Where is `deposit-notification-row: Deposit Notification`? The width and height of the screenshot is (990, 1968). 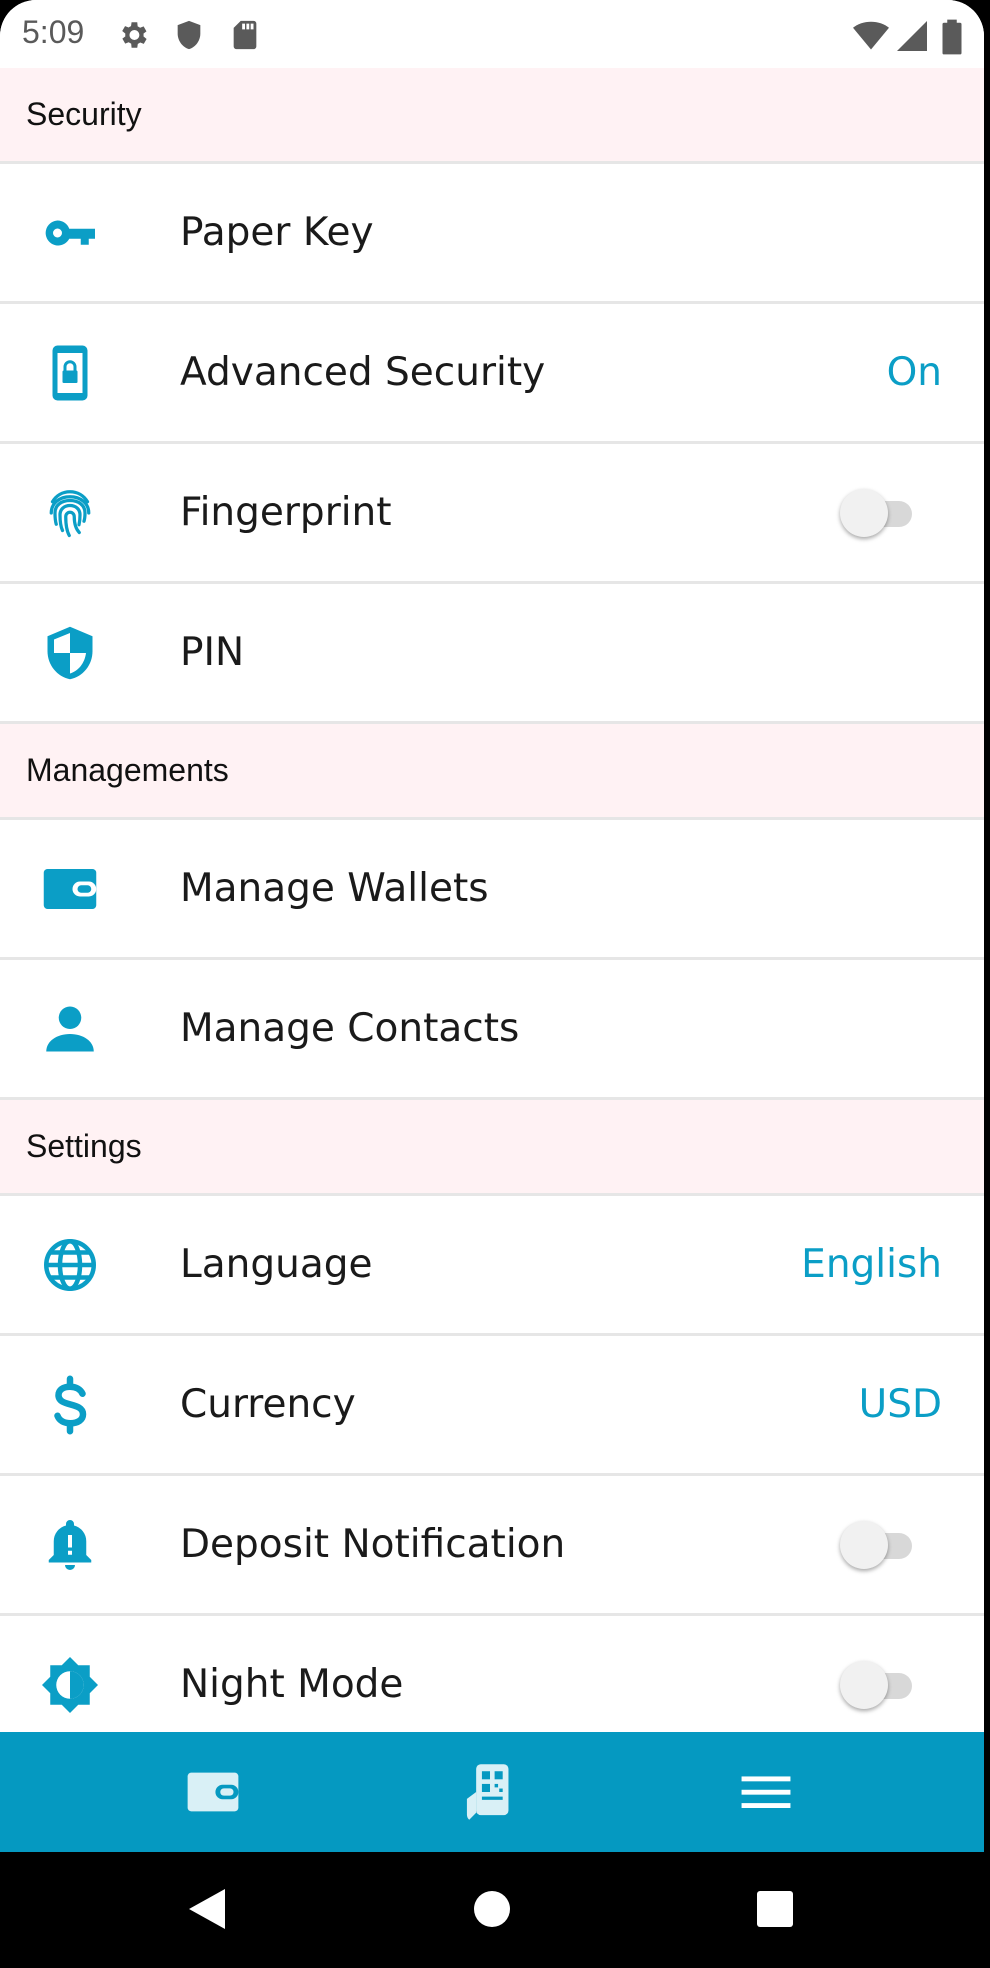 deposit-notification-row: Deposit Notification is located at coordinates (492, 1546).